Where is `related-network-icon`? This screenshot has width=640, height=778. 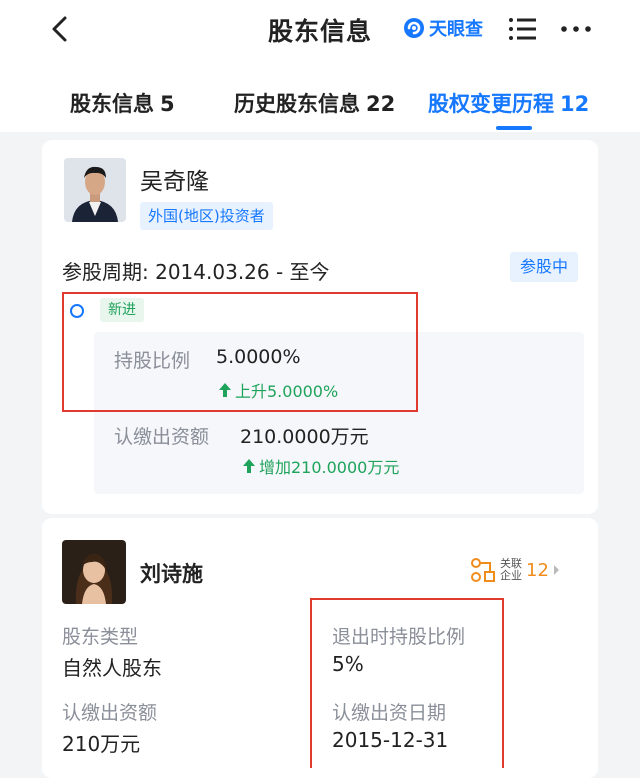 related-network-icon is located at coordinates (483, 570).